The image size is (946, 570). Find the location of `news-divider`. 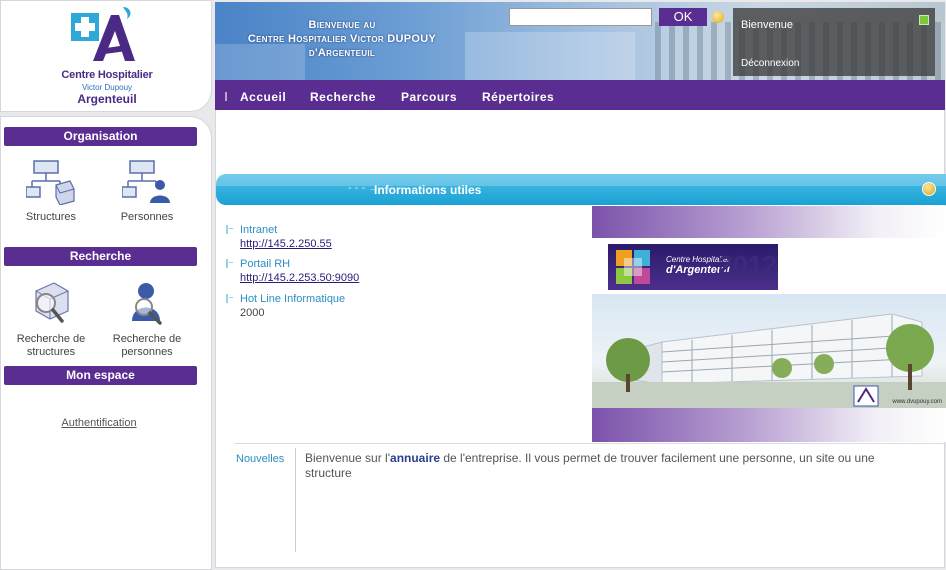

news-divider is located at coordinates (589, 443).